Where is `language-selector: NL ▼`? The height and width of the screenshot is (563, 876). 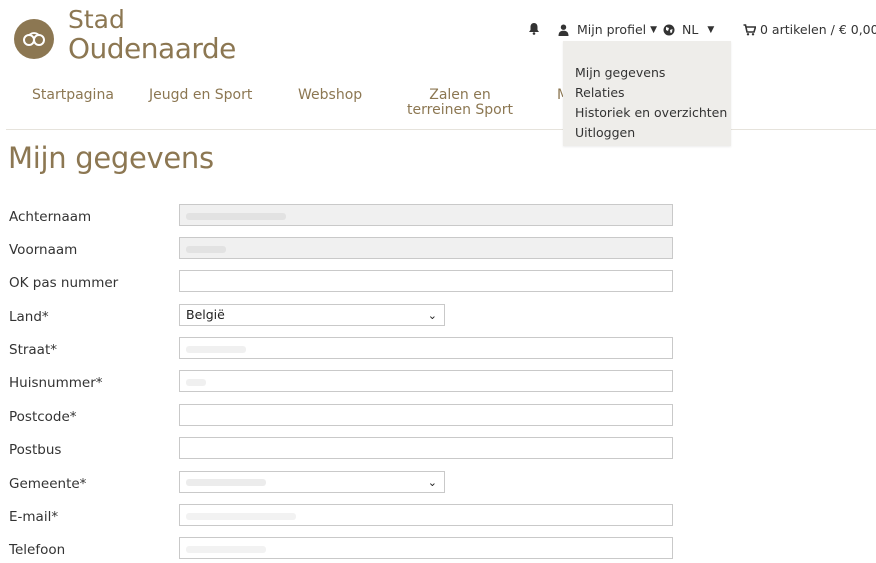
language-selector: NL ▼ is located at coordinates (688, 29).